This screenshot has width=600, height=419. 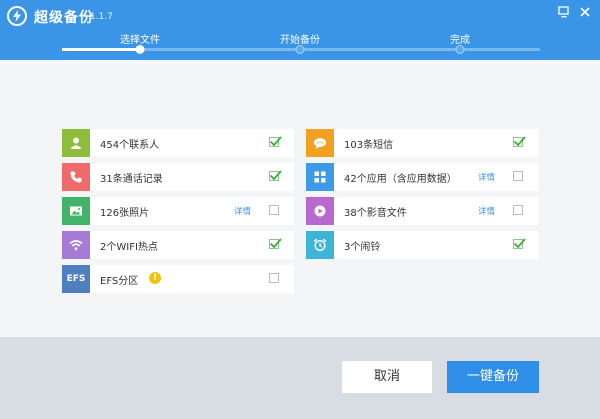 I want to click on media-icon, so click(x=320, y=211).